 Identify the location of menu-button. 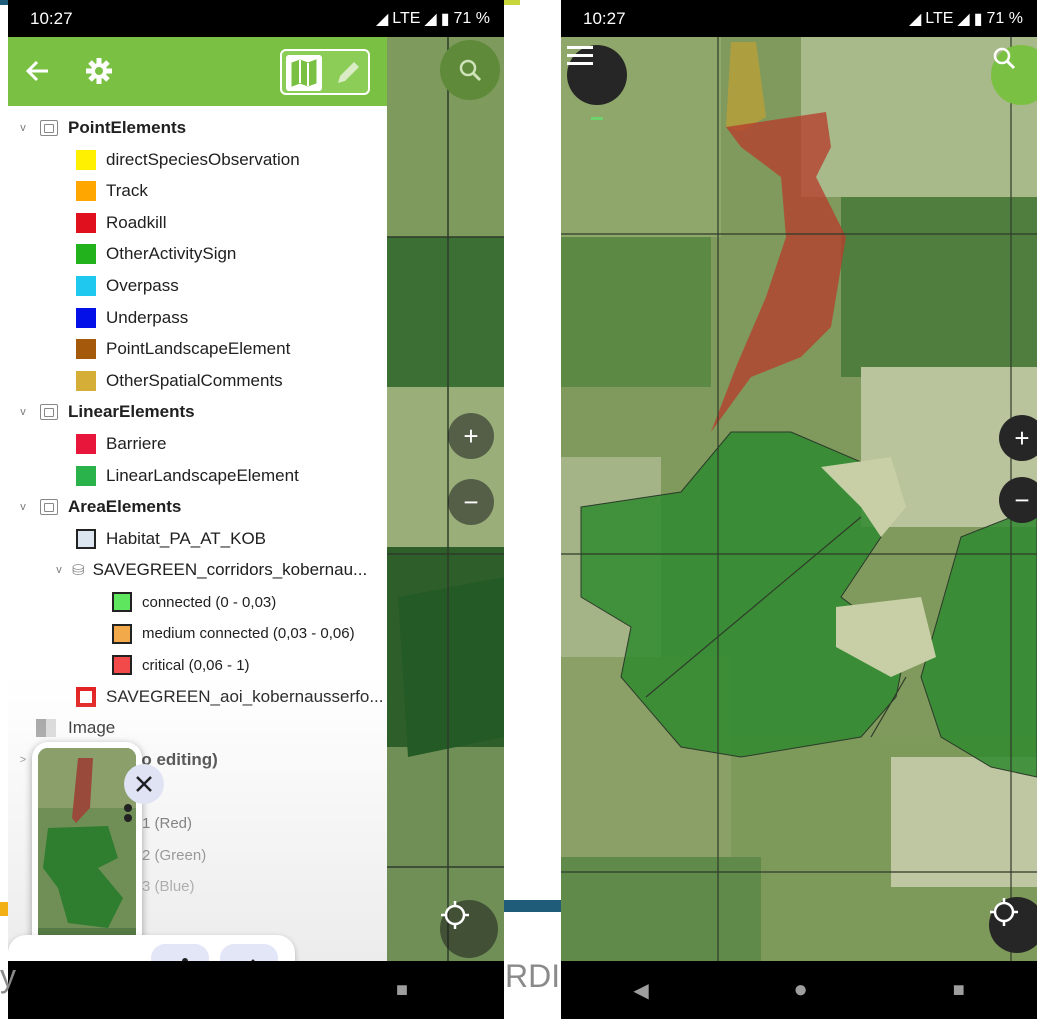
(597, 75).